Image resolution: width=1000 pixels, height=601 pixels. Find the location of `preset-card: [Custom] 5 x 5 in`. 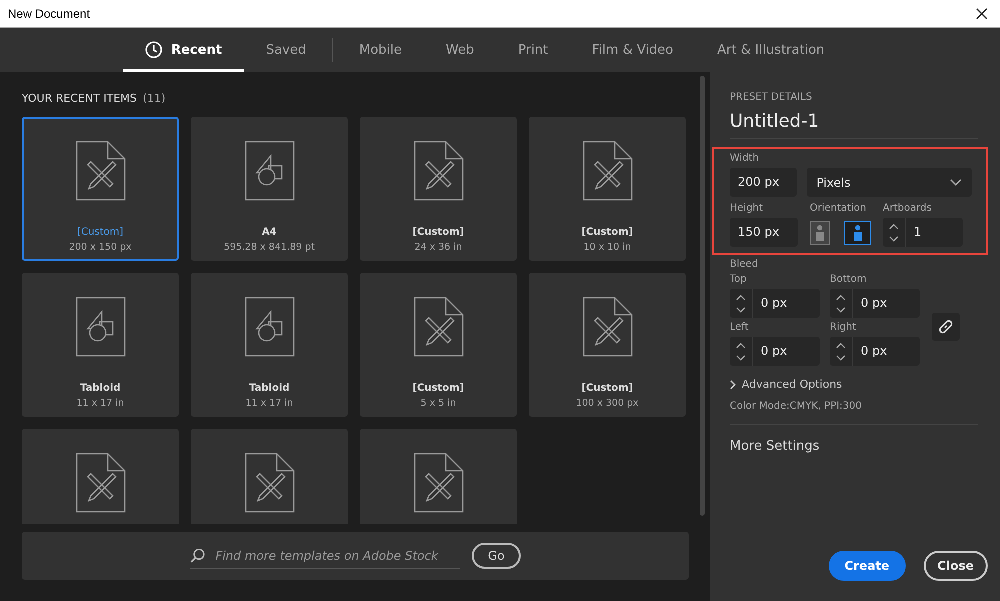

preset-card: [Custom] 5 x 5 in is located at coordinates (438, 345).